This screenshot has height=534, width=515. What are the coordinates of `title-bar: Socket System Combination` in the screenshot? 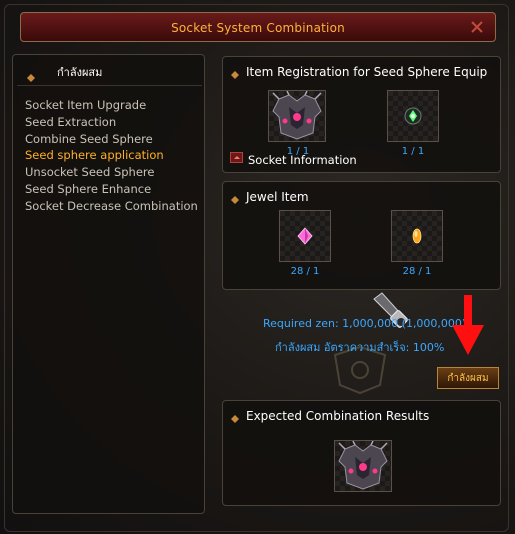 It's located at (258, 27).